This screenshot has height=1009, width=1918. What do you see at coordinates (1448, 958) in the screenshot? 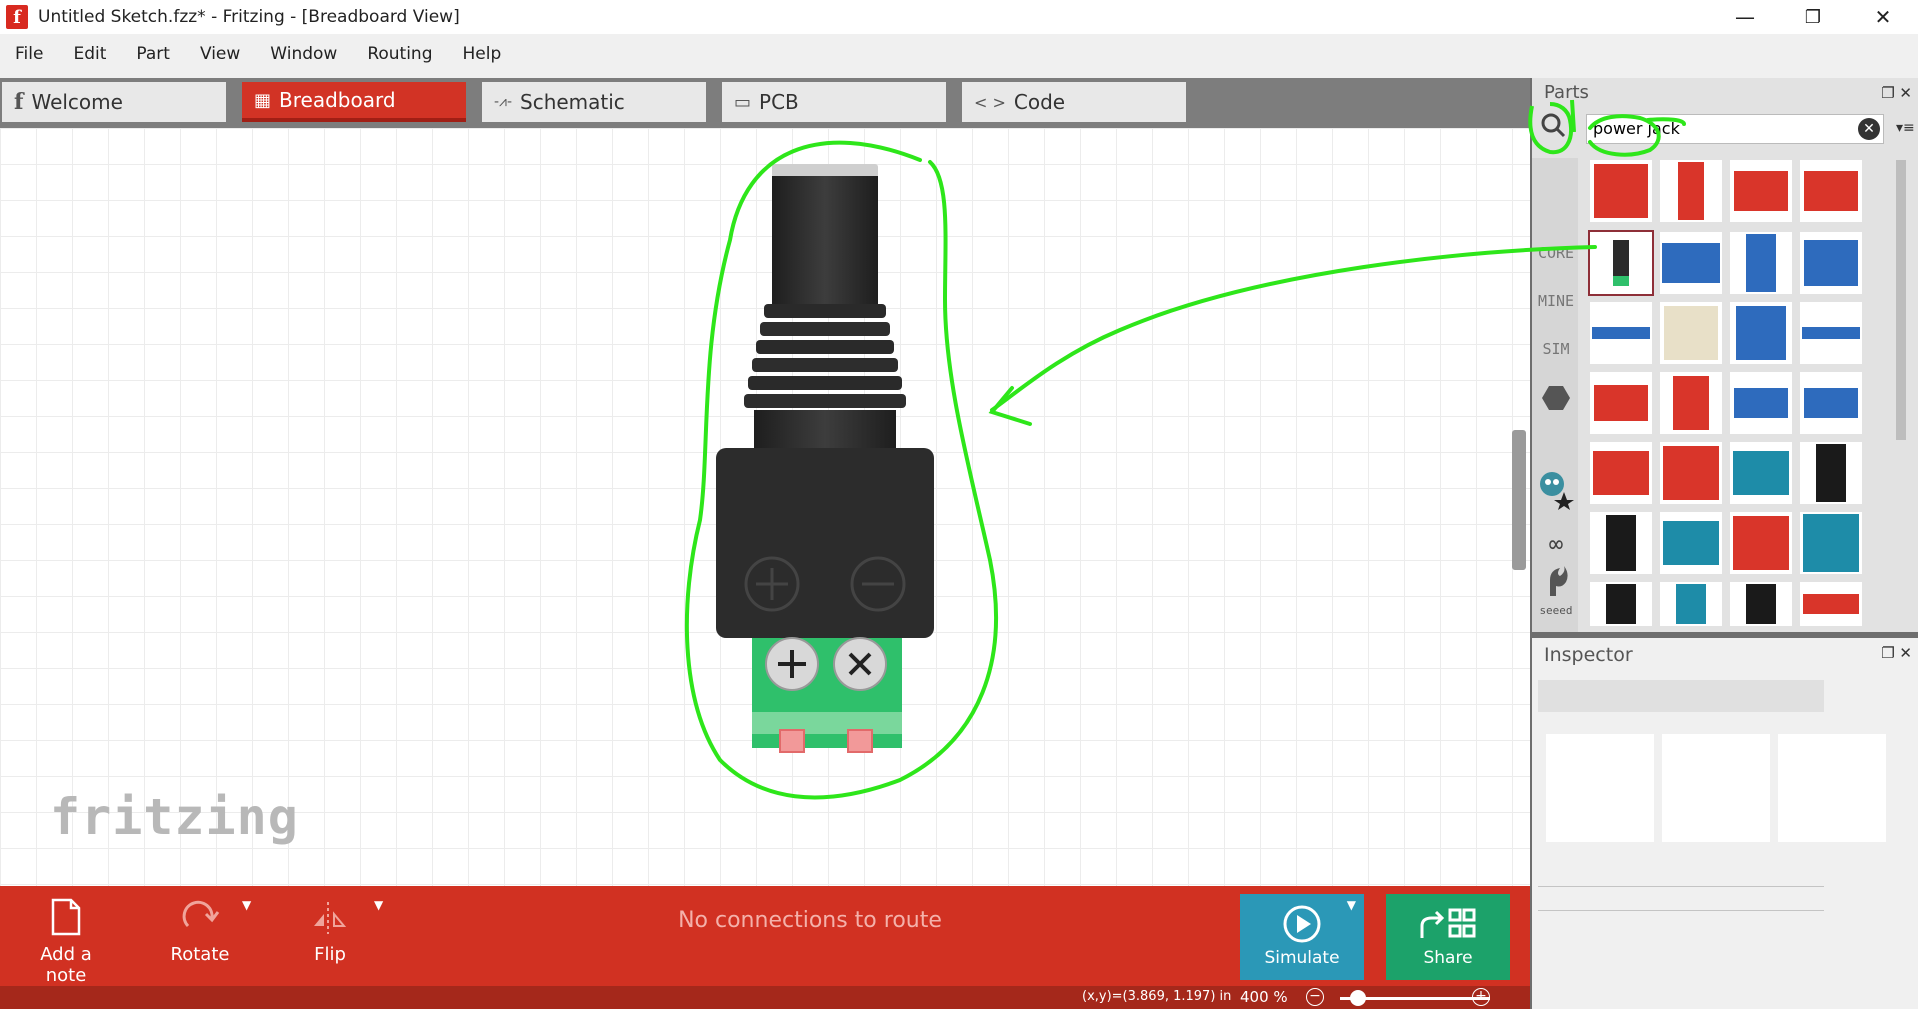
I see `share-label: Share` at bounding box center [1448, 958].